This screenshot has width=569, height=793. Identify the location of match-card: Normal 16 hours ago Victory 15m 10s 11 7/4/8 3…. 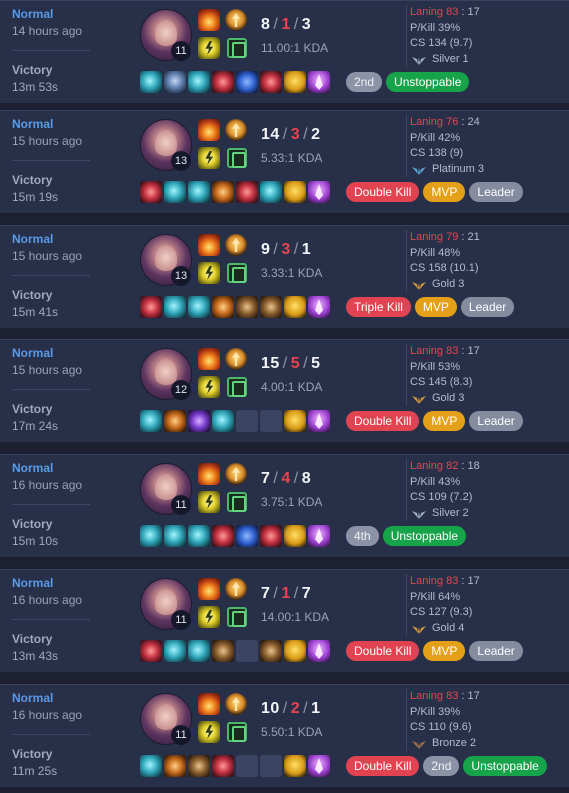
(284, 505).